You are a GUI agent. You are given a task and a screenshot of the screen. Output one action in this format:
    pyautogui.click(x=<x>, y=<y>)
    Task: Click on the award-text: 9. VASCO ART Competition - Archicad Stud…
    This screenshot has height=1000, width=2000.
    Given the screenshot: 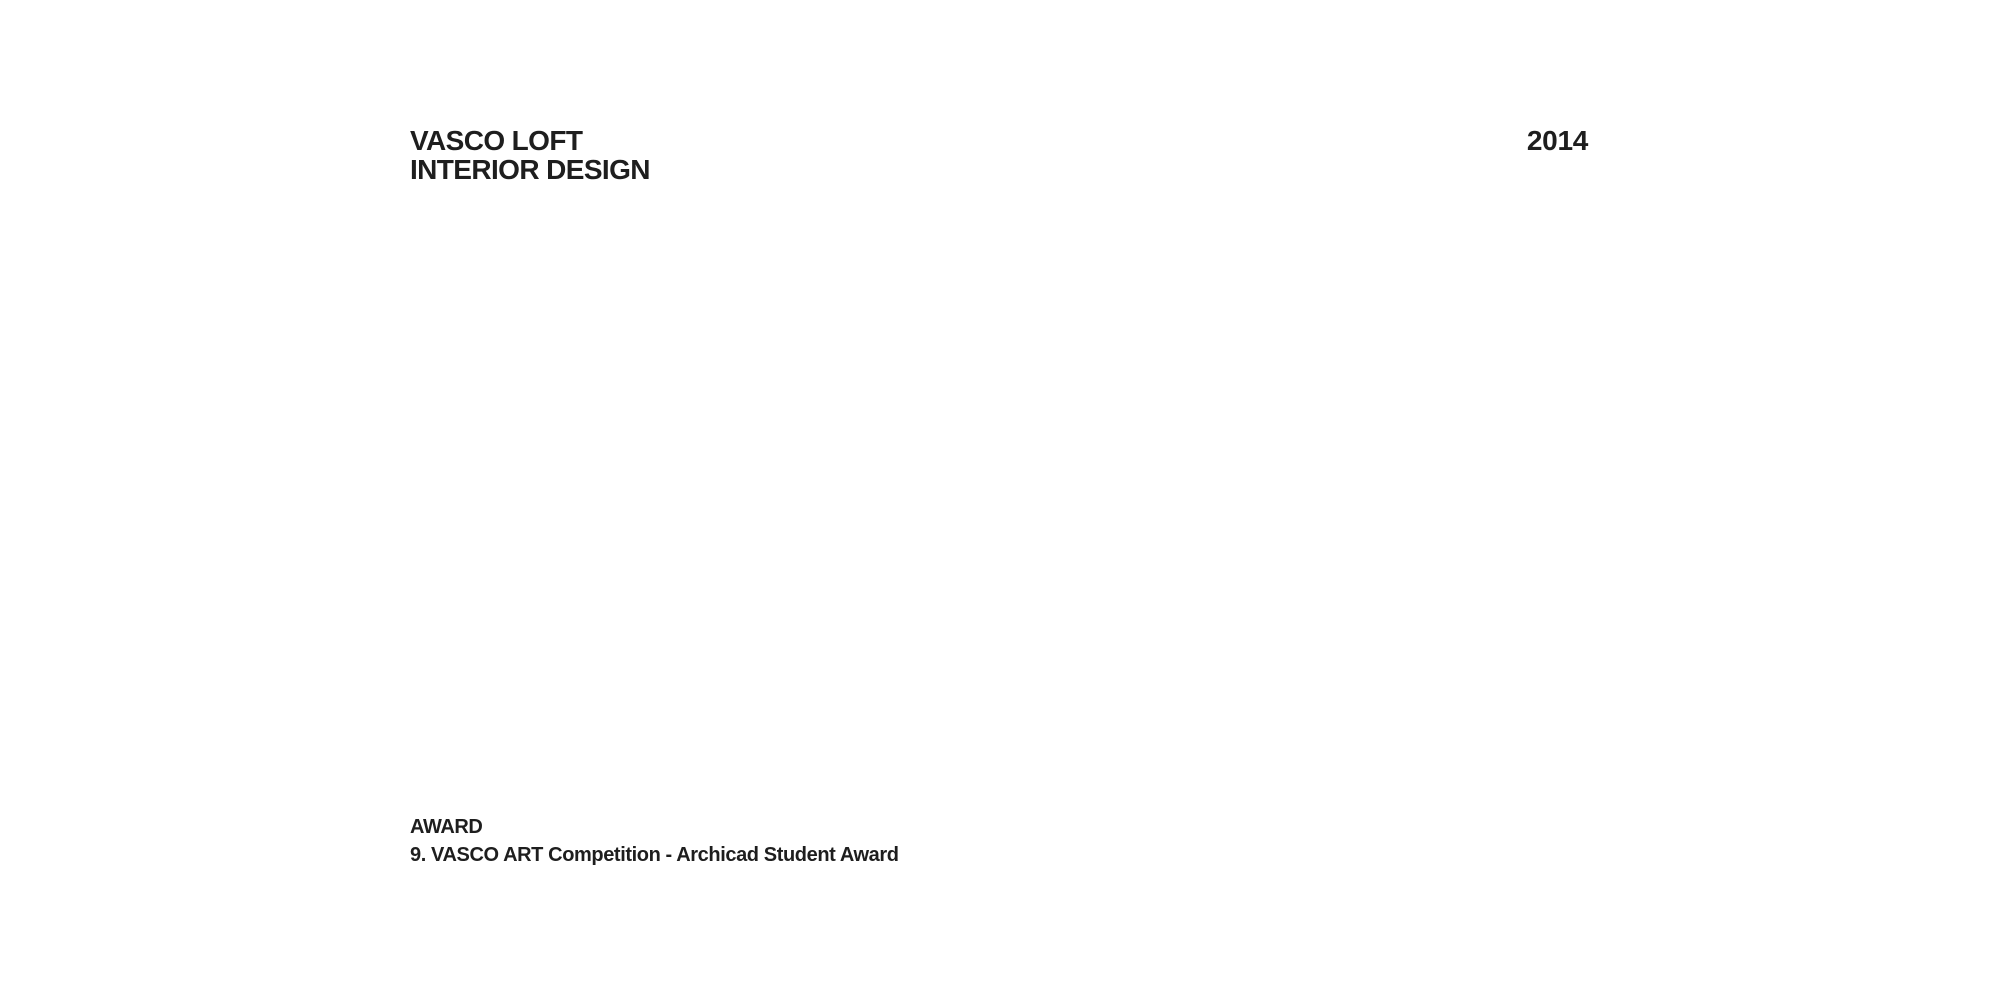 What is the action you would take?
    pyautogui.click(x=654, y=855)
    